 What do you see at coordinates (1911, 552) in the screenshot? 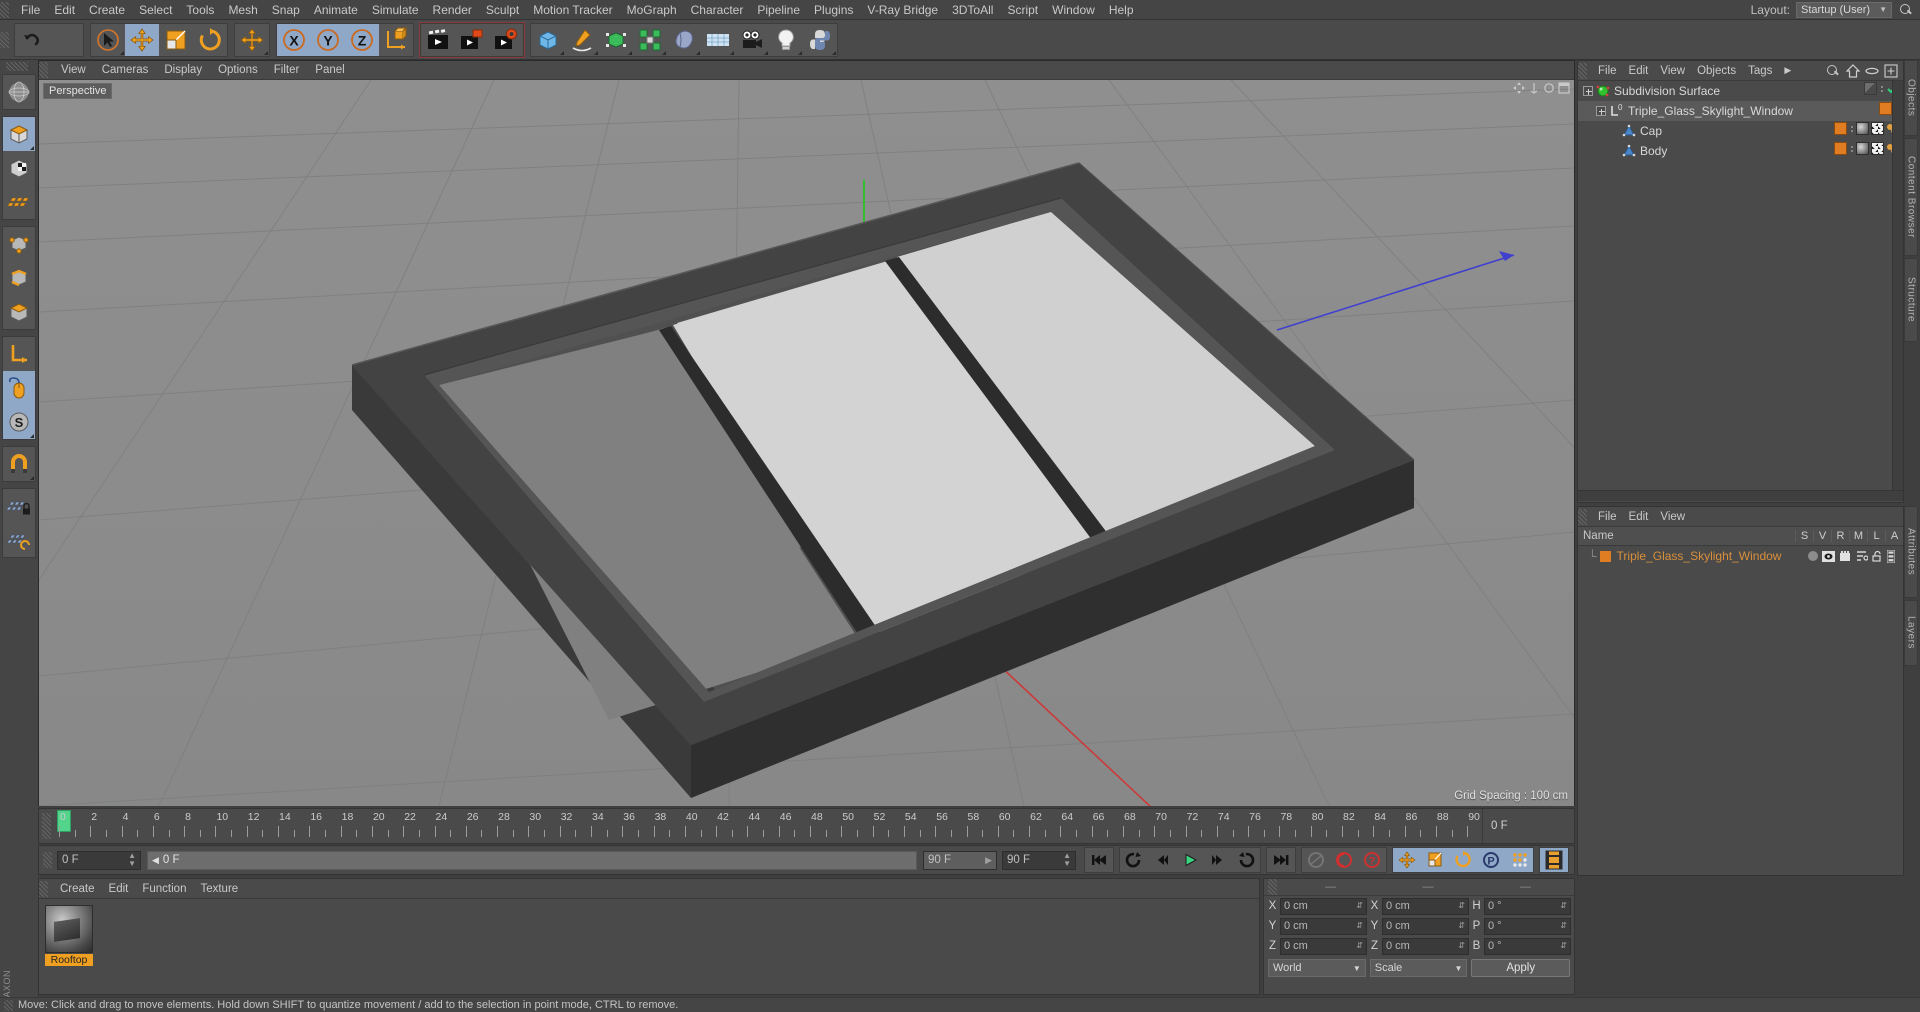
I see `right-tab-attributes: Attributes` at bounding box center [1911, 552].